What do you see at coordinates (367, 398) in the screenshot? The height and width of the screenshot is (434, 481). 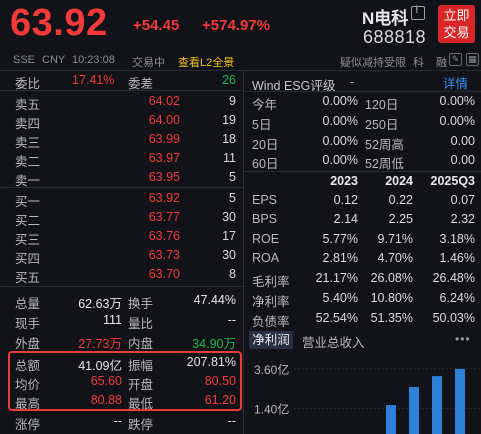 I see `net-profit-chart: 3.60亿 1.40亿` at bounding box center [367, 398].